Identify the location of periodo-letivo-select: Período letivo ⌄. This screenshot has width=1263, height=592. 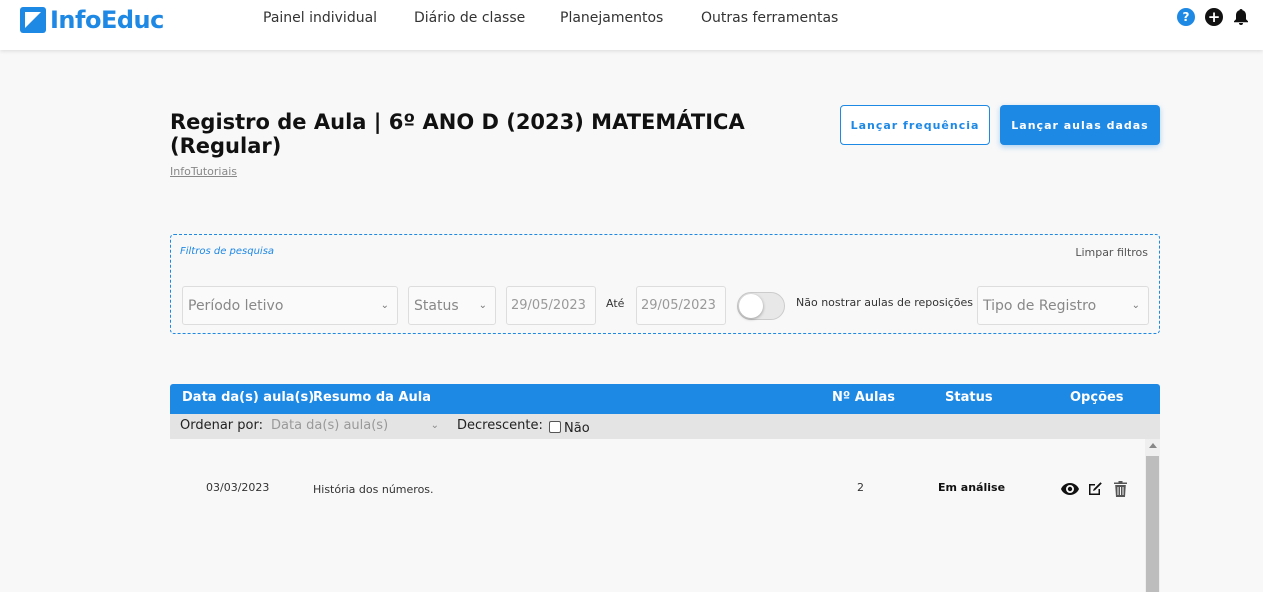
(290, 305).